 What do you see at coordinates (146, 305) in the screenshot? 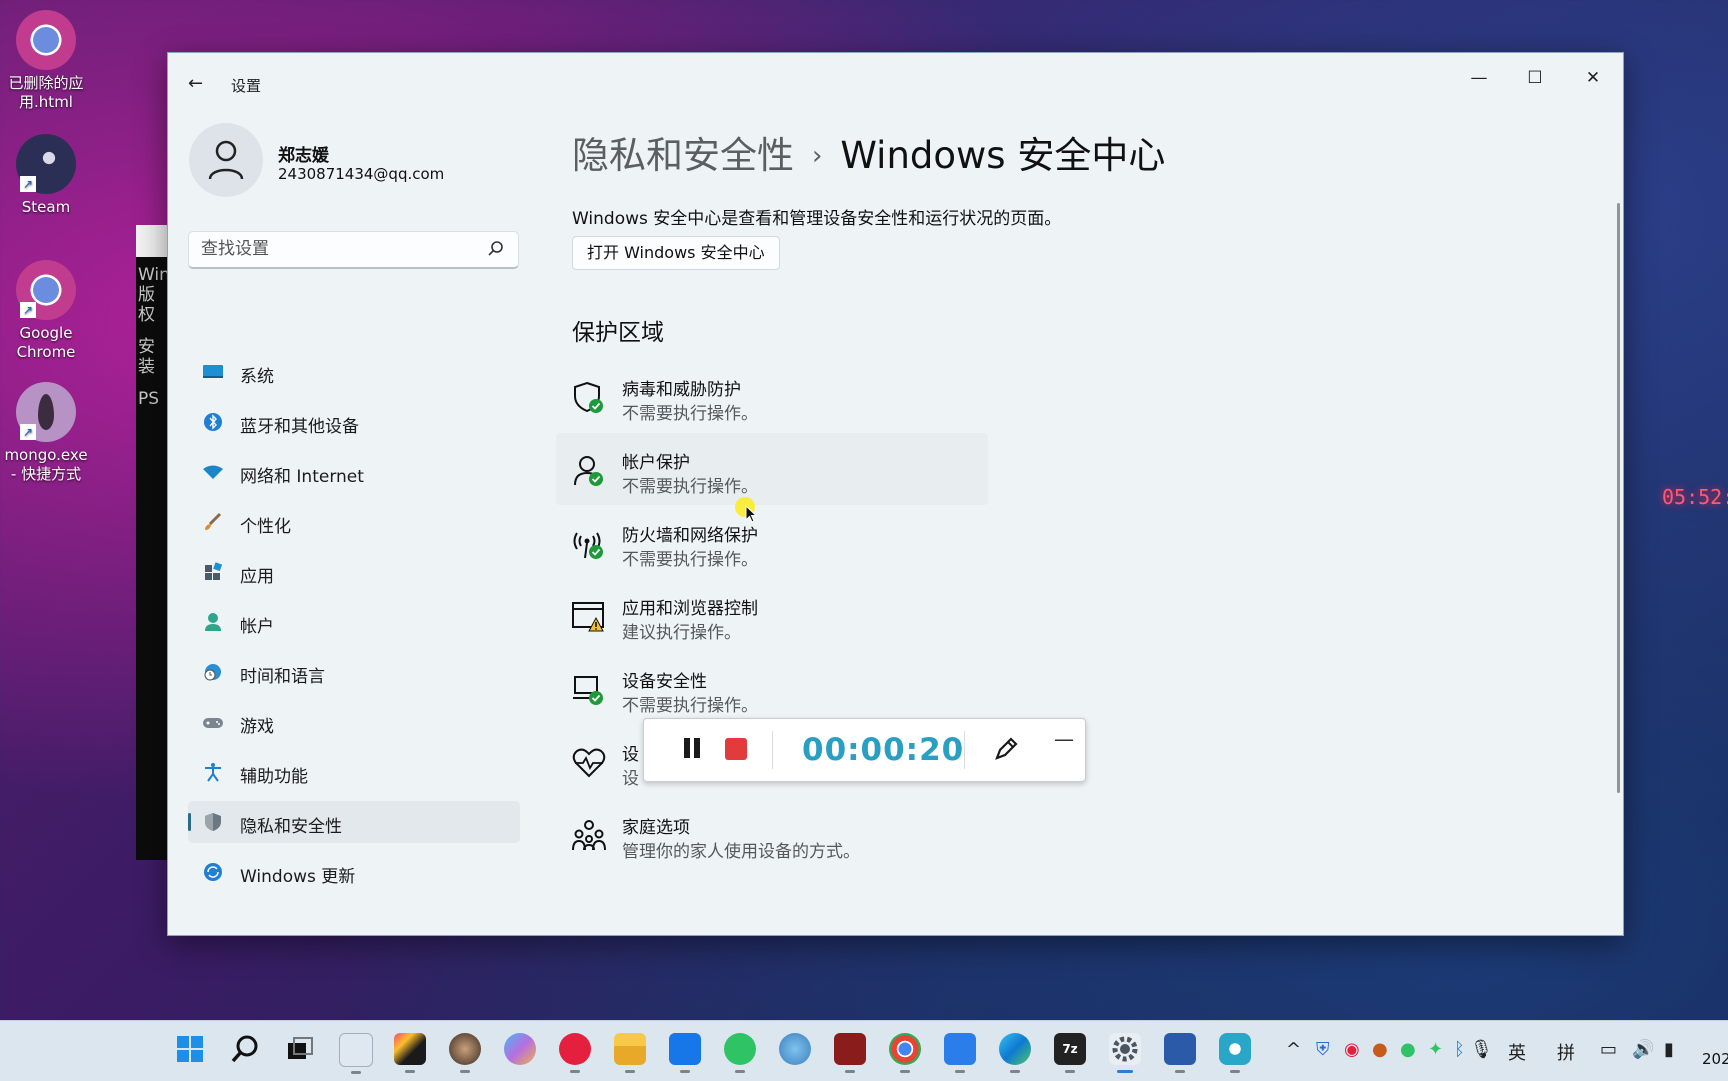
I see `terminal-line: 版权` at bounding box center [146, 305].